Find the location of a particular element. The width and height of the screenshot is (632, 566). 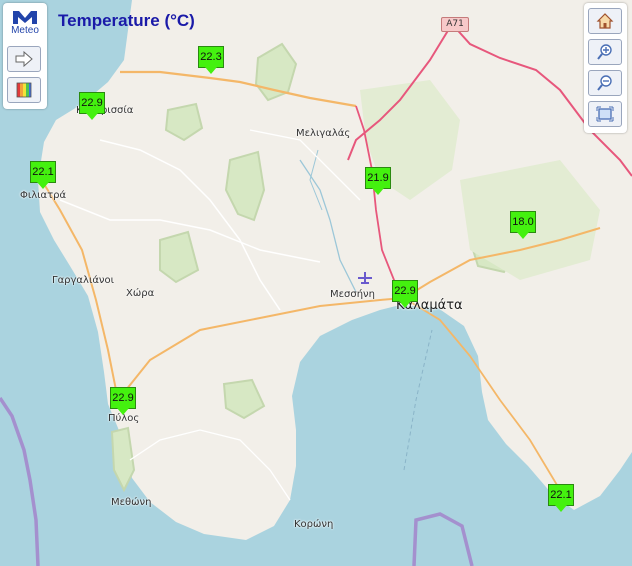

left-toolbar: Meteo is located at coordinates (25, 56).